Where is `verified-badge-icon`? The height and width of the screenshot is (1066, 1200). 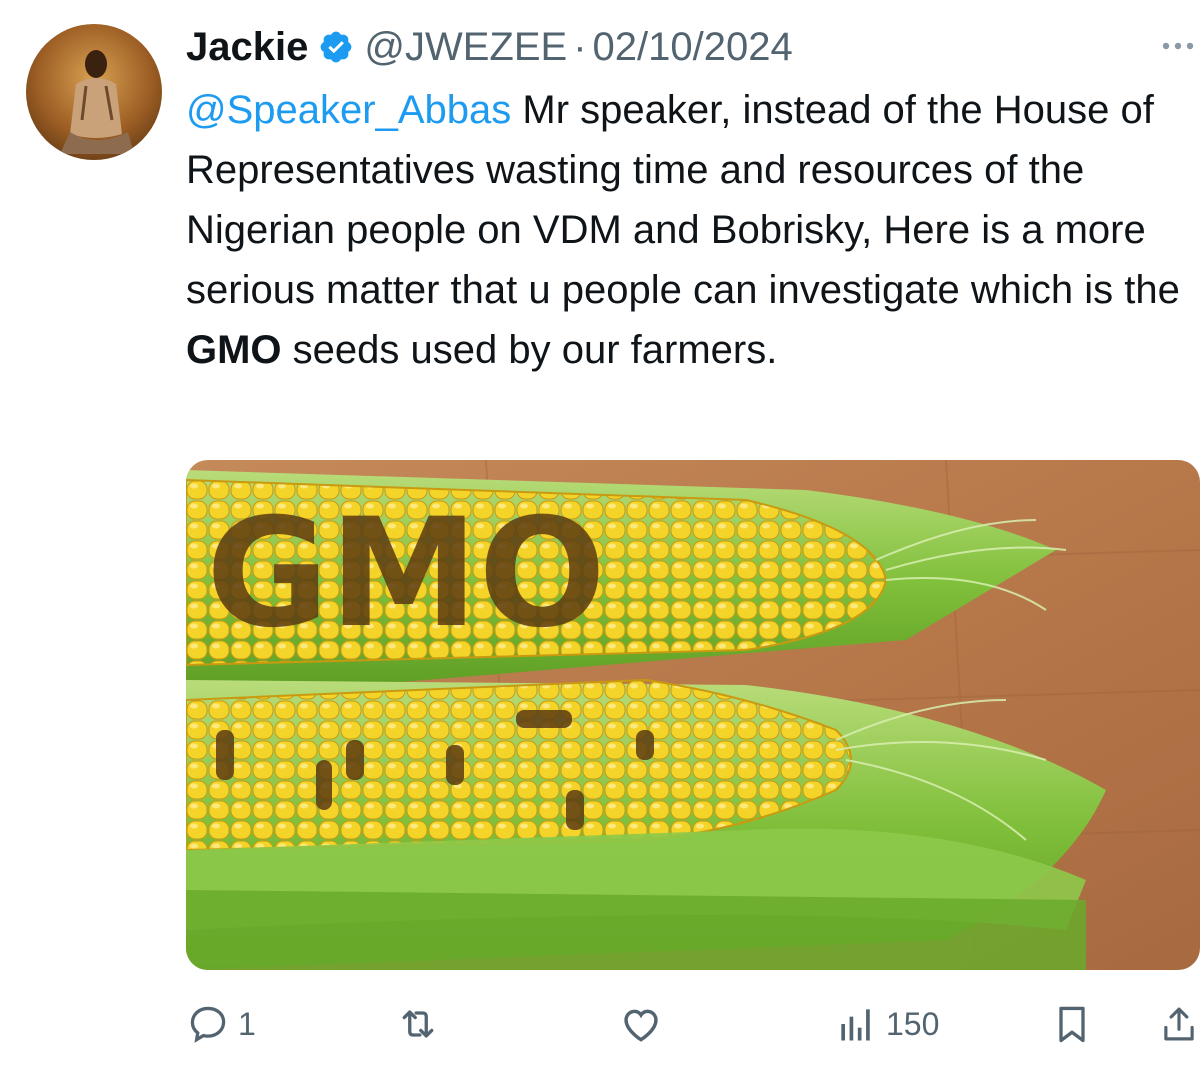 verified-badge-icon is located at coordinates (336, 47).